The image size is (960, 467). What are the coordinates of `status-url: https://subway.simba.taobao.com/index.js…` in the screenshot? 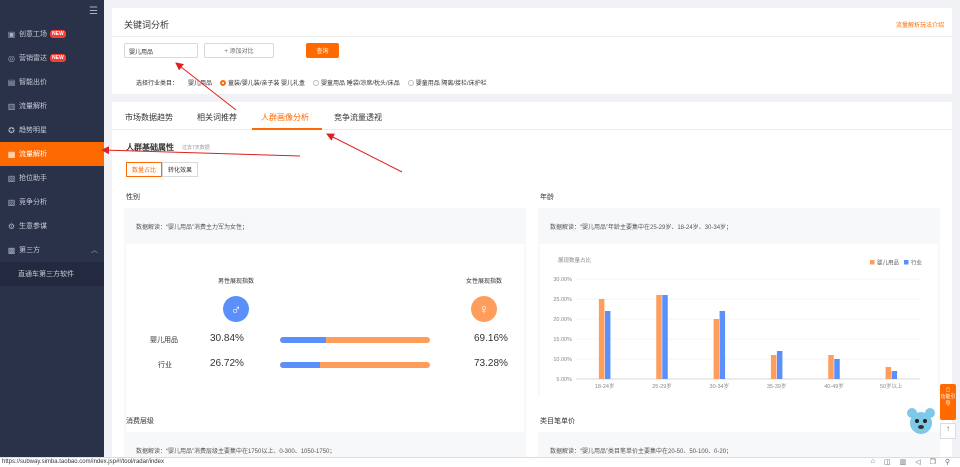 It's located at (83, 462).